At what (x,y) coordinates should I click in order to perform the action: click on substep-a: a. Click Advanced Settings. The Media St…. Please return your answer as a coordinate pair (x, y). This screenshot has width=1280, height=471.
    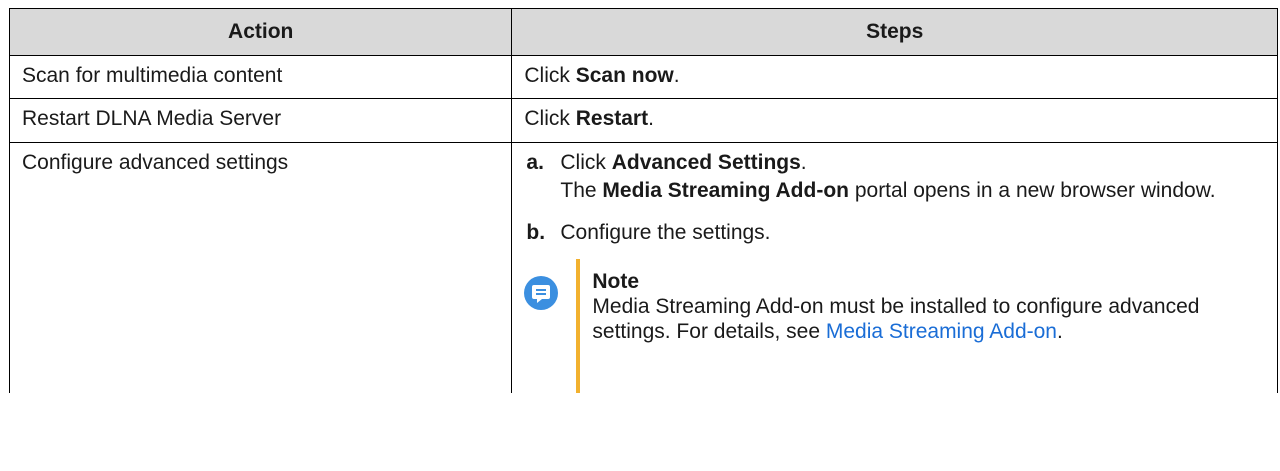
    Looking at the image, I should click on (895, 177).